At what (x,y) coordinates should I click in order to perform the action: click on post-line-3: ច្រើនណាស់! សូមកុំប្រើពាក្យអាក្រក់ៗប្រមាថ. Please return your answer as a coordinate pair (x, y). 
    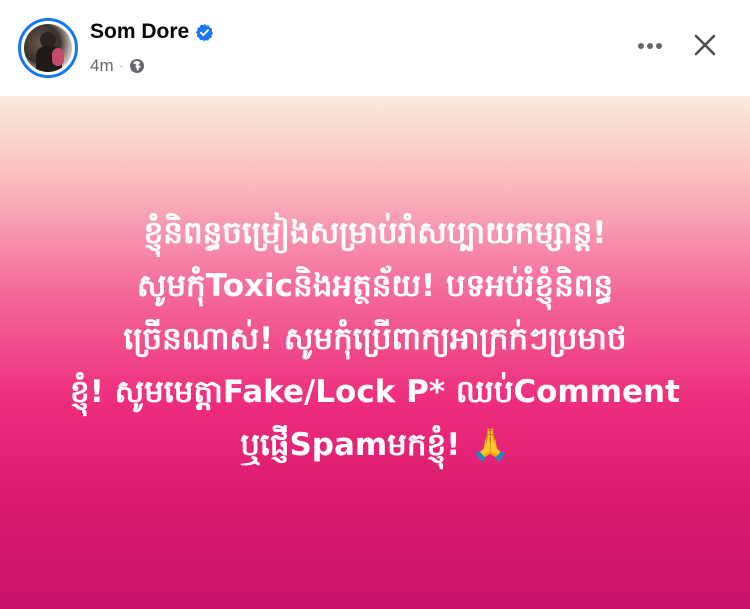
    Looking at the image, I should click on (375, 339).